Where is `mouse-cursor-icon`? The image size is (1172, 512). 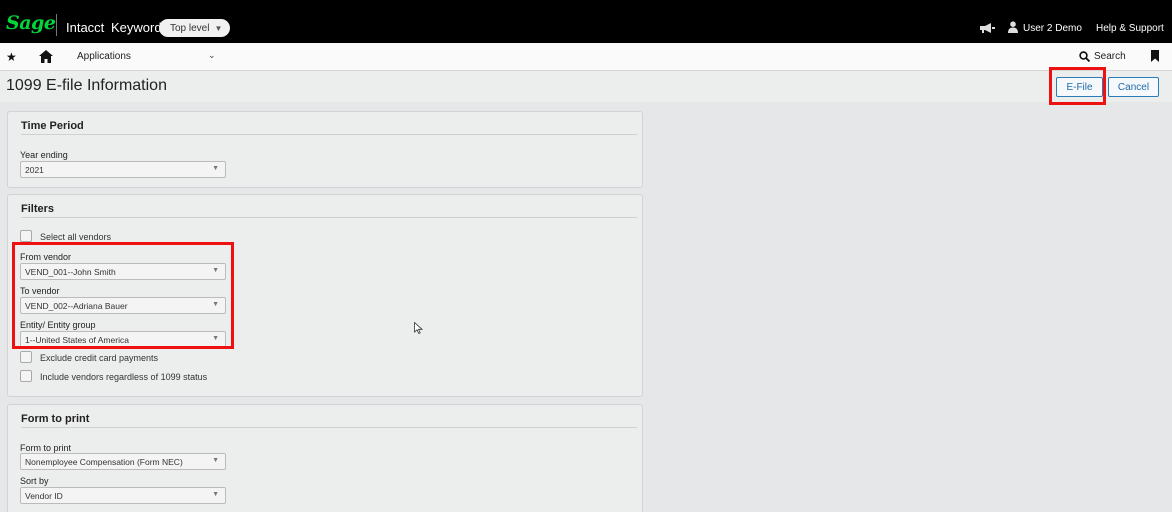
mouse-cursor-icon is located at coordinates (418, 328).